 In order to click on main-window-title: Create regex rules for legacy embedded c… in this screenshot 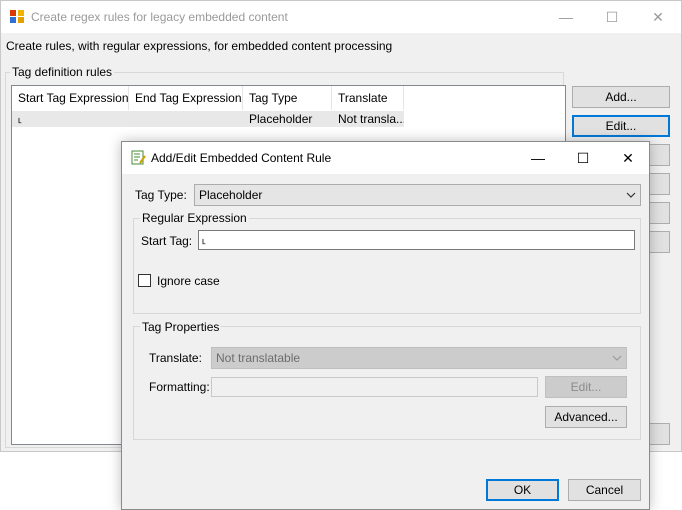, I will do `click(159, 17)`.